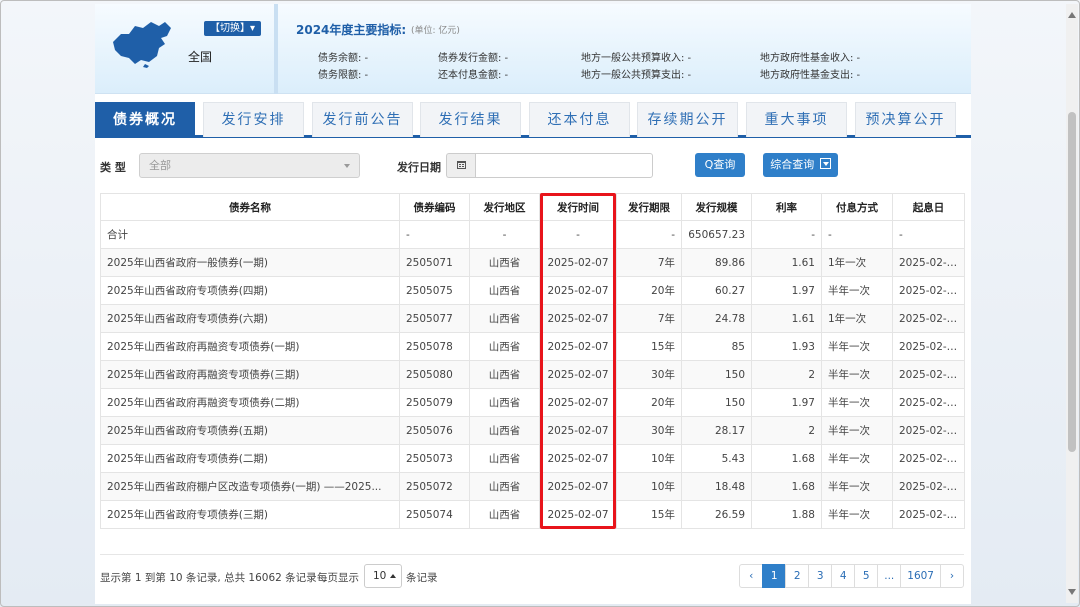 The width and height of the screenshot is (1080, 607). Describe the element at coordinates (716, 430) in the screenshot. I see `cell-issue-size: 28.17` at that location.